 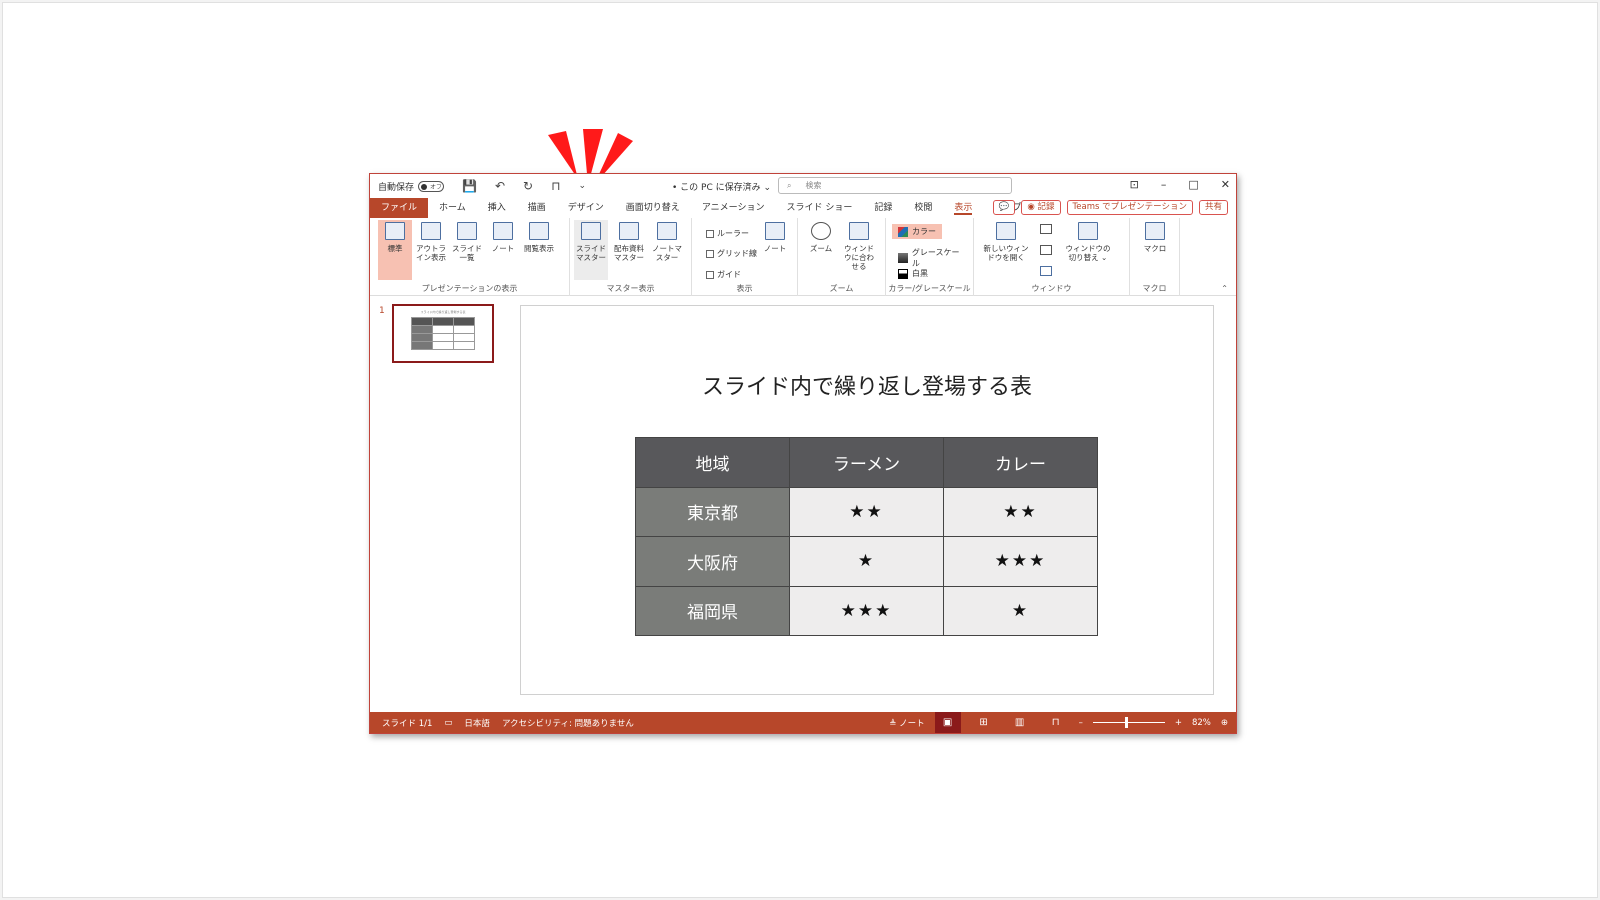 I want to click on outline-view-button: アウトライン表示, so click(x=431, y=242).